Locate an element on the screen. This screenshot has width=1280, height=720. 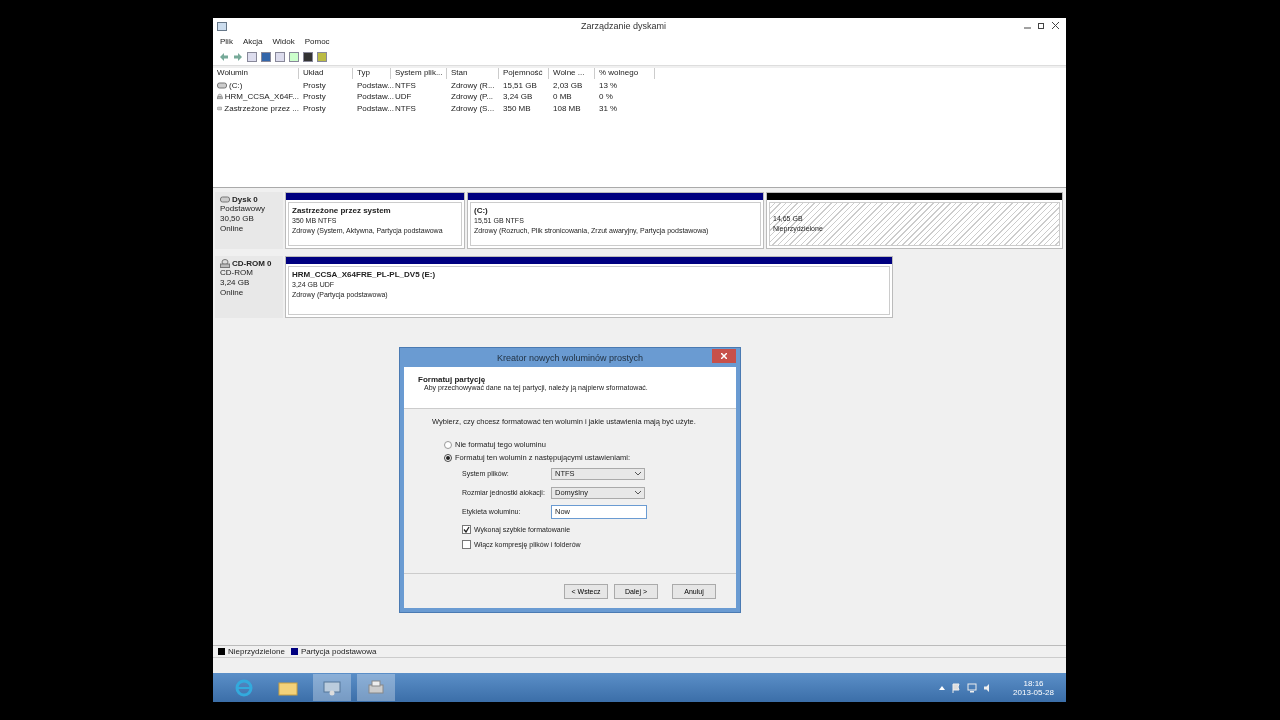
table-cell: 13 % is located at coordinates (608, 85).